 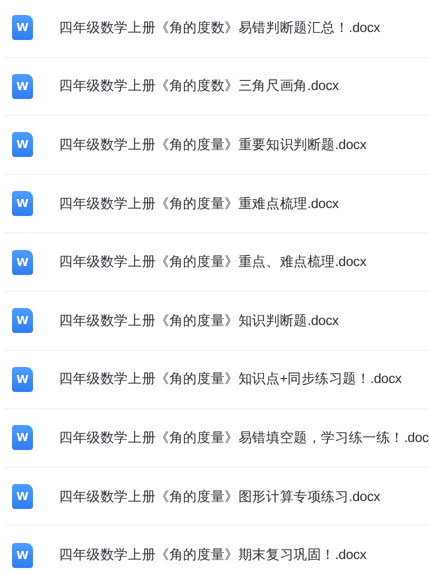 I want to click on file-name: 四年级数学上册《角的度量》重点、难点梳理.docx, so click(x=212, y=262).